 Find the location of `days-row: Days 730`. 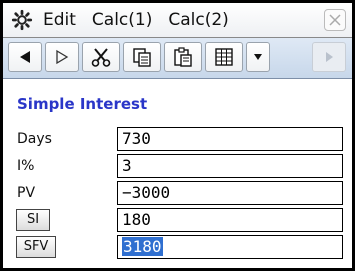

days-row: Days 730 is located at coordinates (177, 140).